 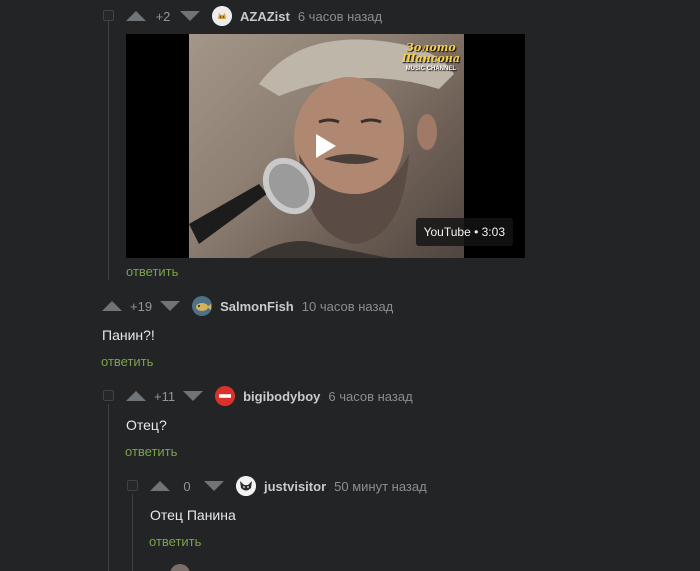 What do you see at coordinates (180, 567) in the screenshot?
I see `avatar` at bounding box center [180, 567].